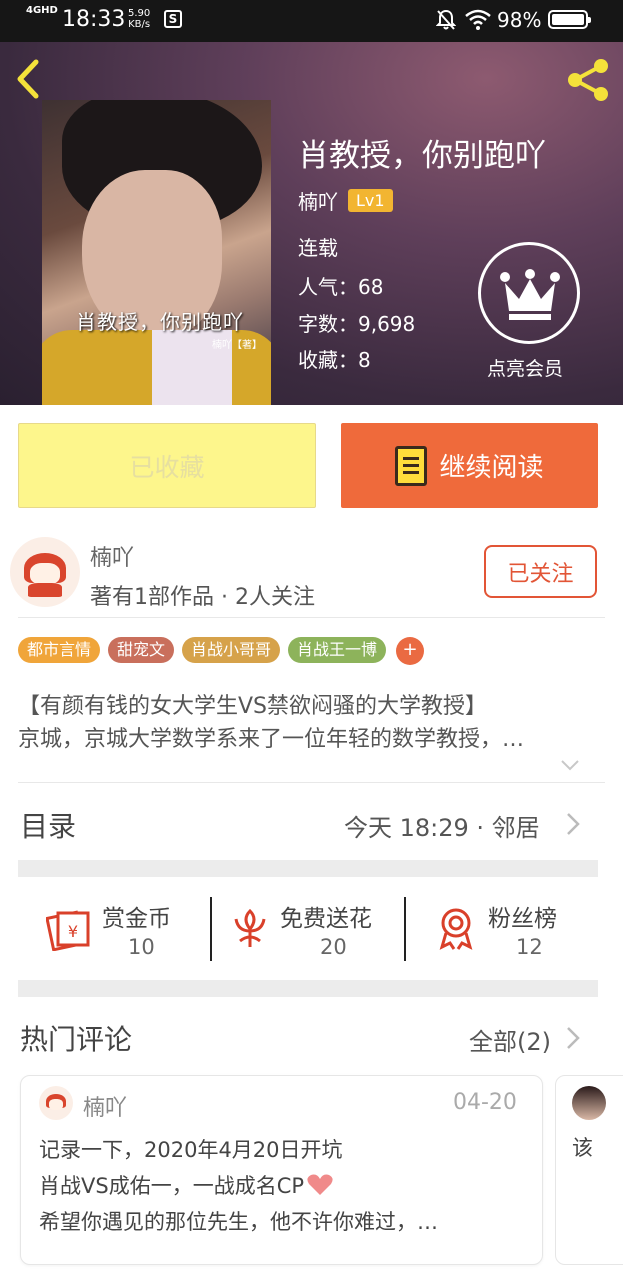  Describe the element at coordinates (491, 468) in the screenshot. I see `continue-reading-label: 继续阅读` at that location.